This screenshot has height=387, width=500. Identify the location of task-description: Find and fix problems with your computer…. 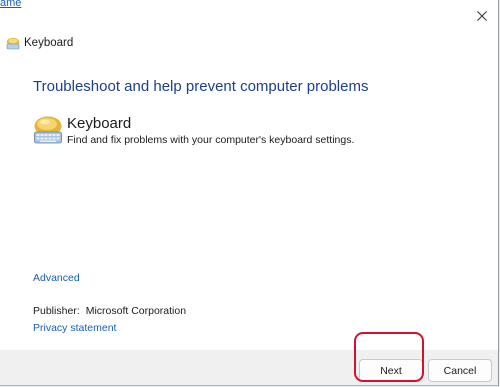
(211, 140).